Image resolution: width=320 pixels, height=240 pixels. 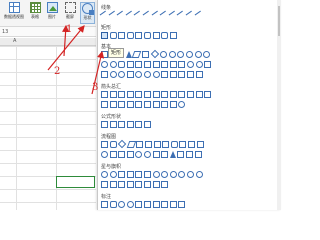 I want to click on frame-shape, so click(x=122, y=64).